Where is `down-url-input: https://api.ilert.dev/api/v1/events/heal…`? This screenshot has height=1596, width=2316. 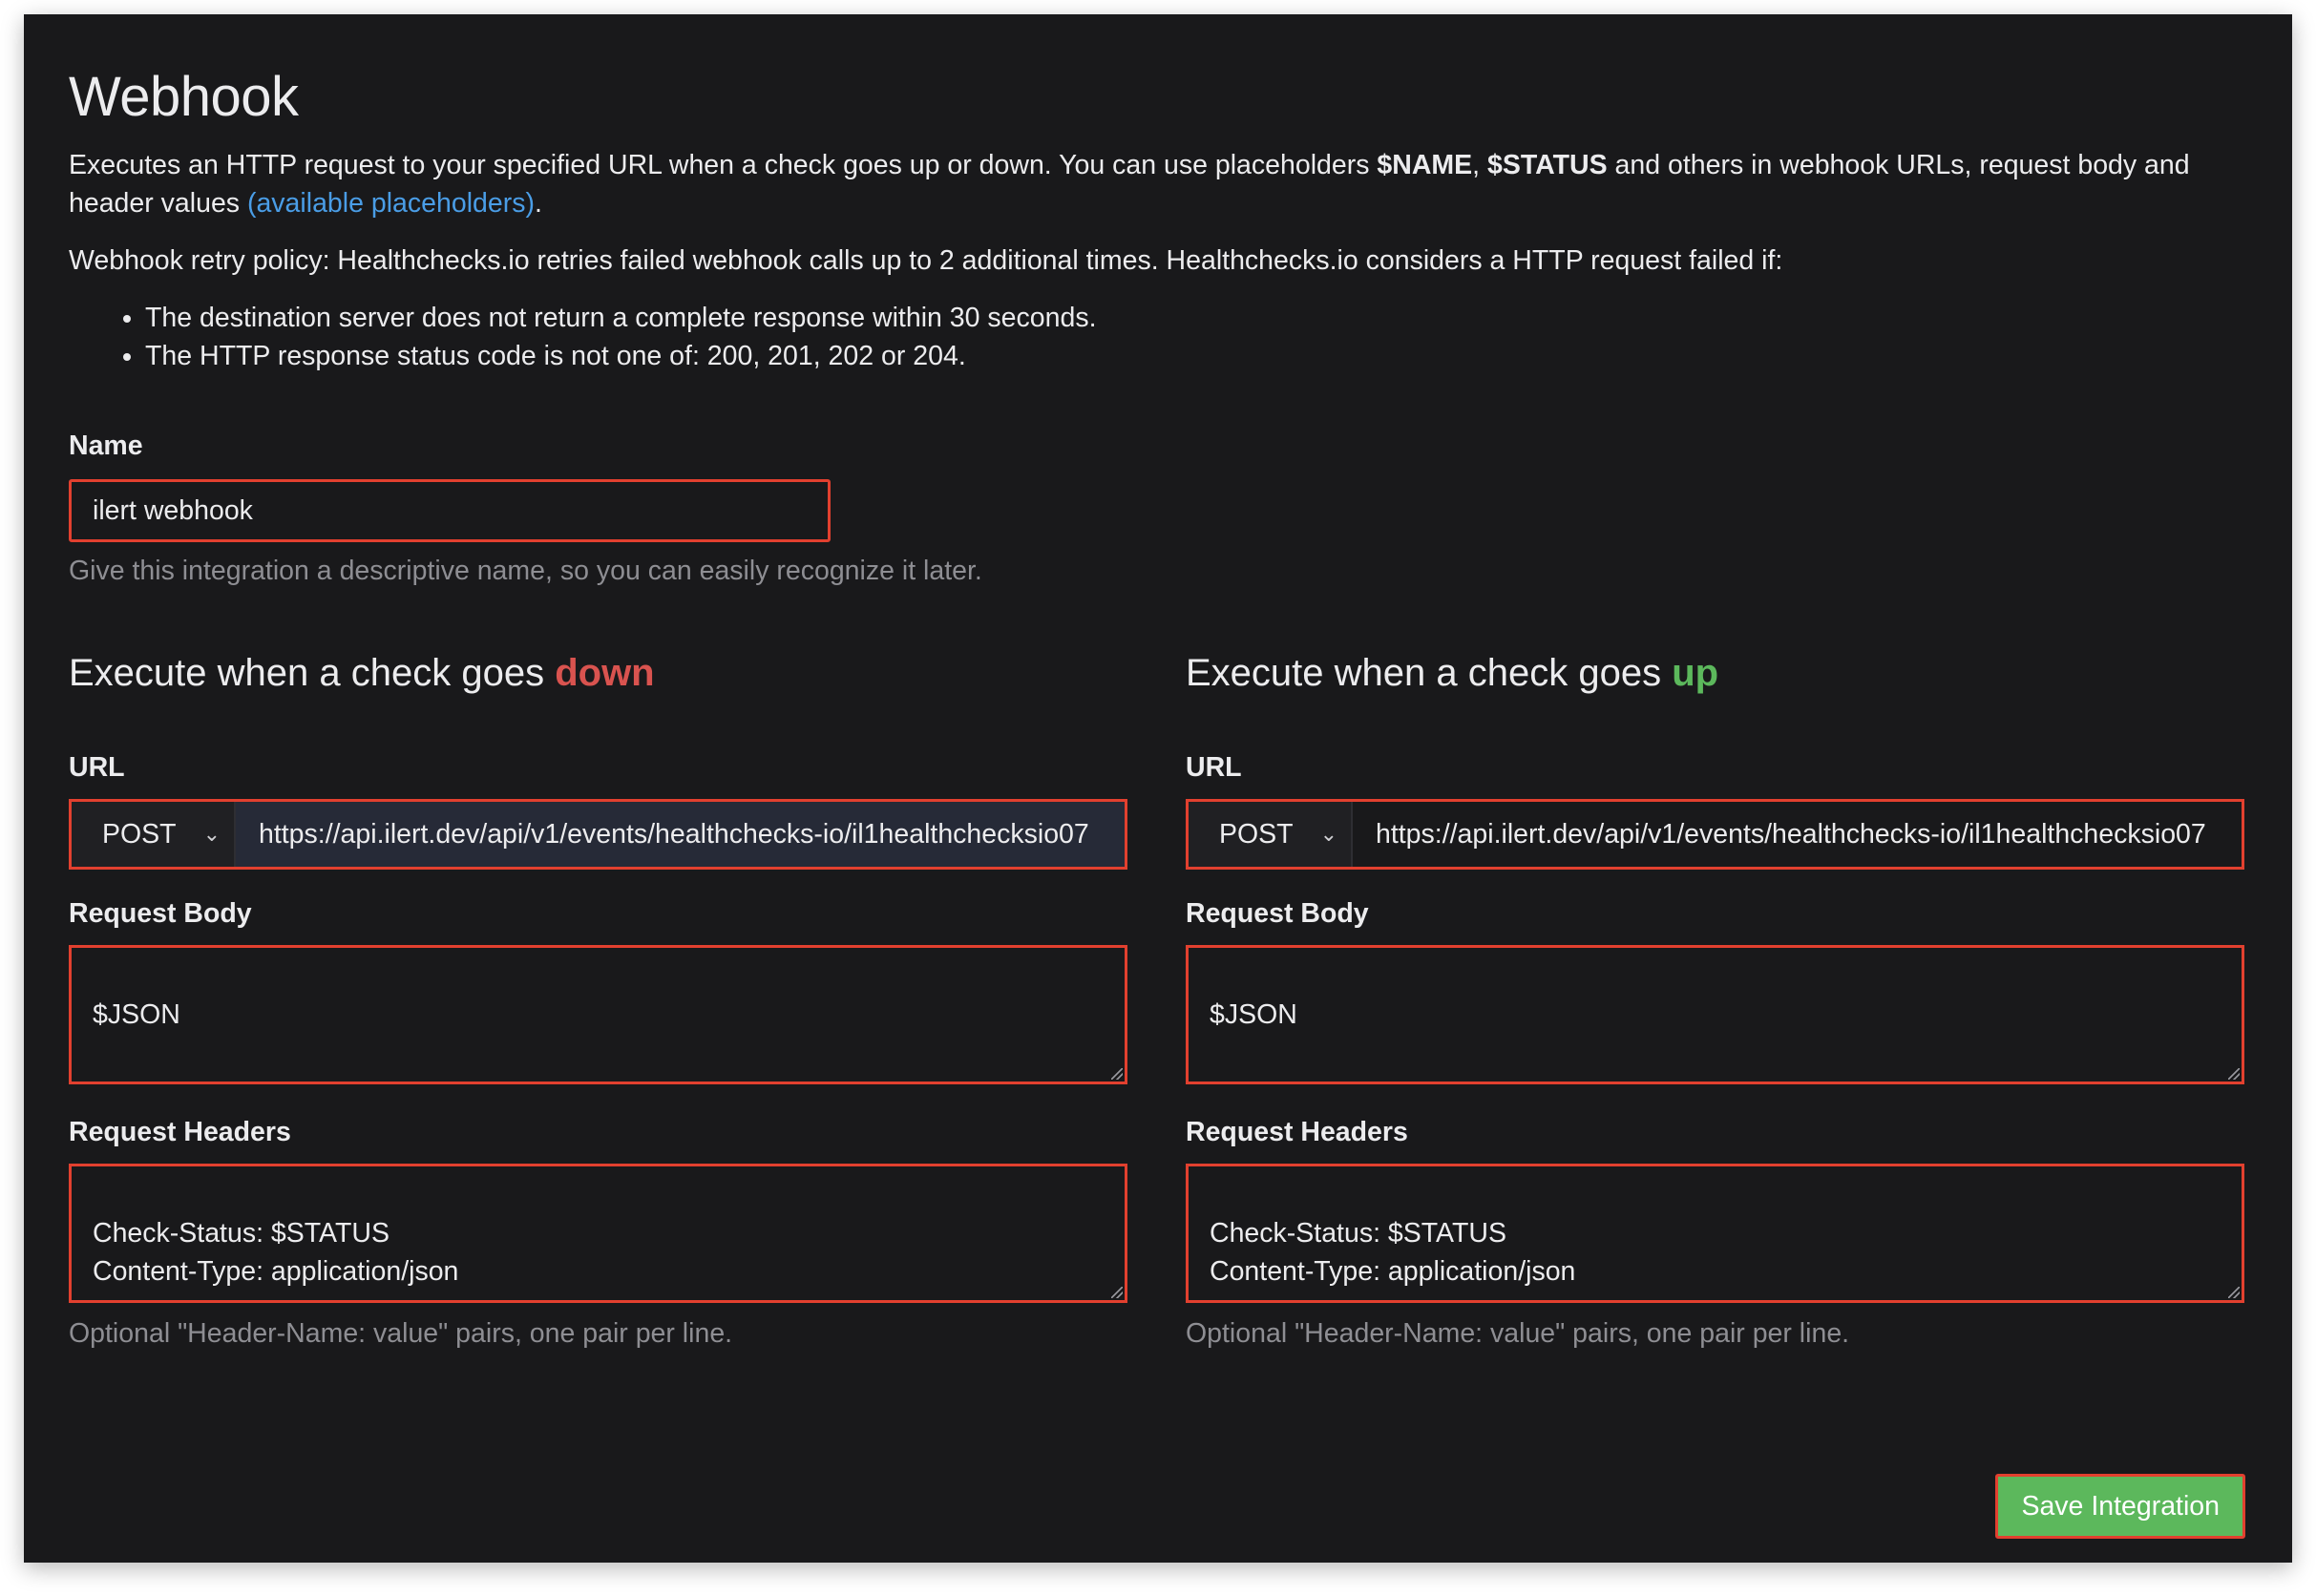 down-url-input: https://api.ilert.dev/api/v1/events/heal… is located at coordinates (680, 835).